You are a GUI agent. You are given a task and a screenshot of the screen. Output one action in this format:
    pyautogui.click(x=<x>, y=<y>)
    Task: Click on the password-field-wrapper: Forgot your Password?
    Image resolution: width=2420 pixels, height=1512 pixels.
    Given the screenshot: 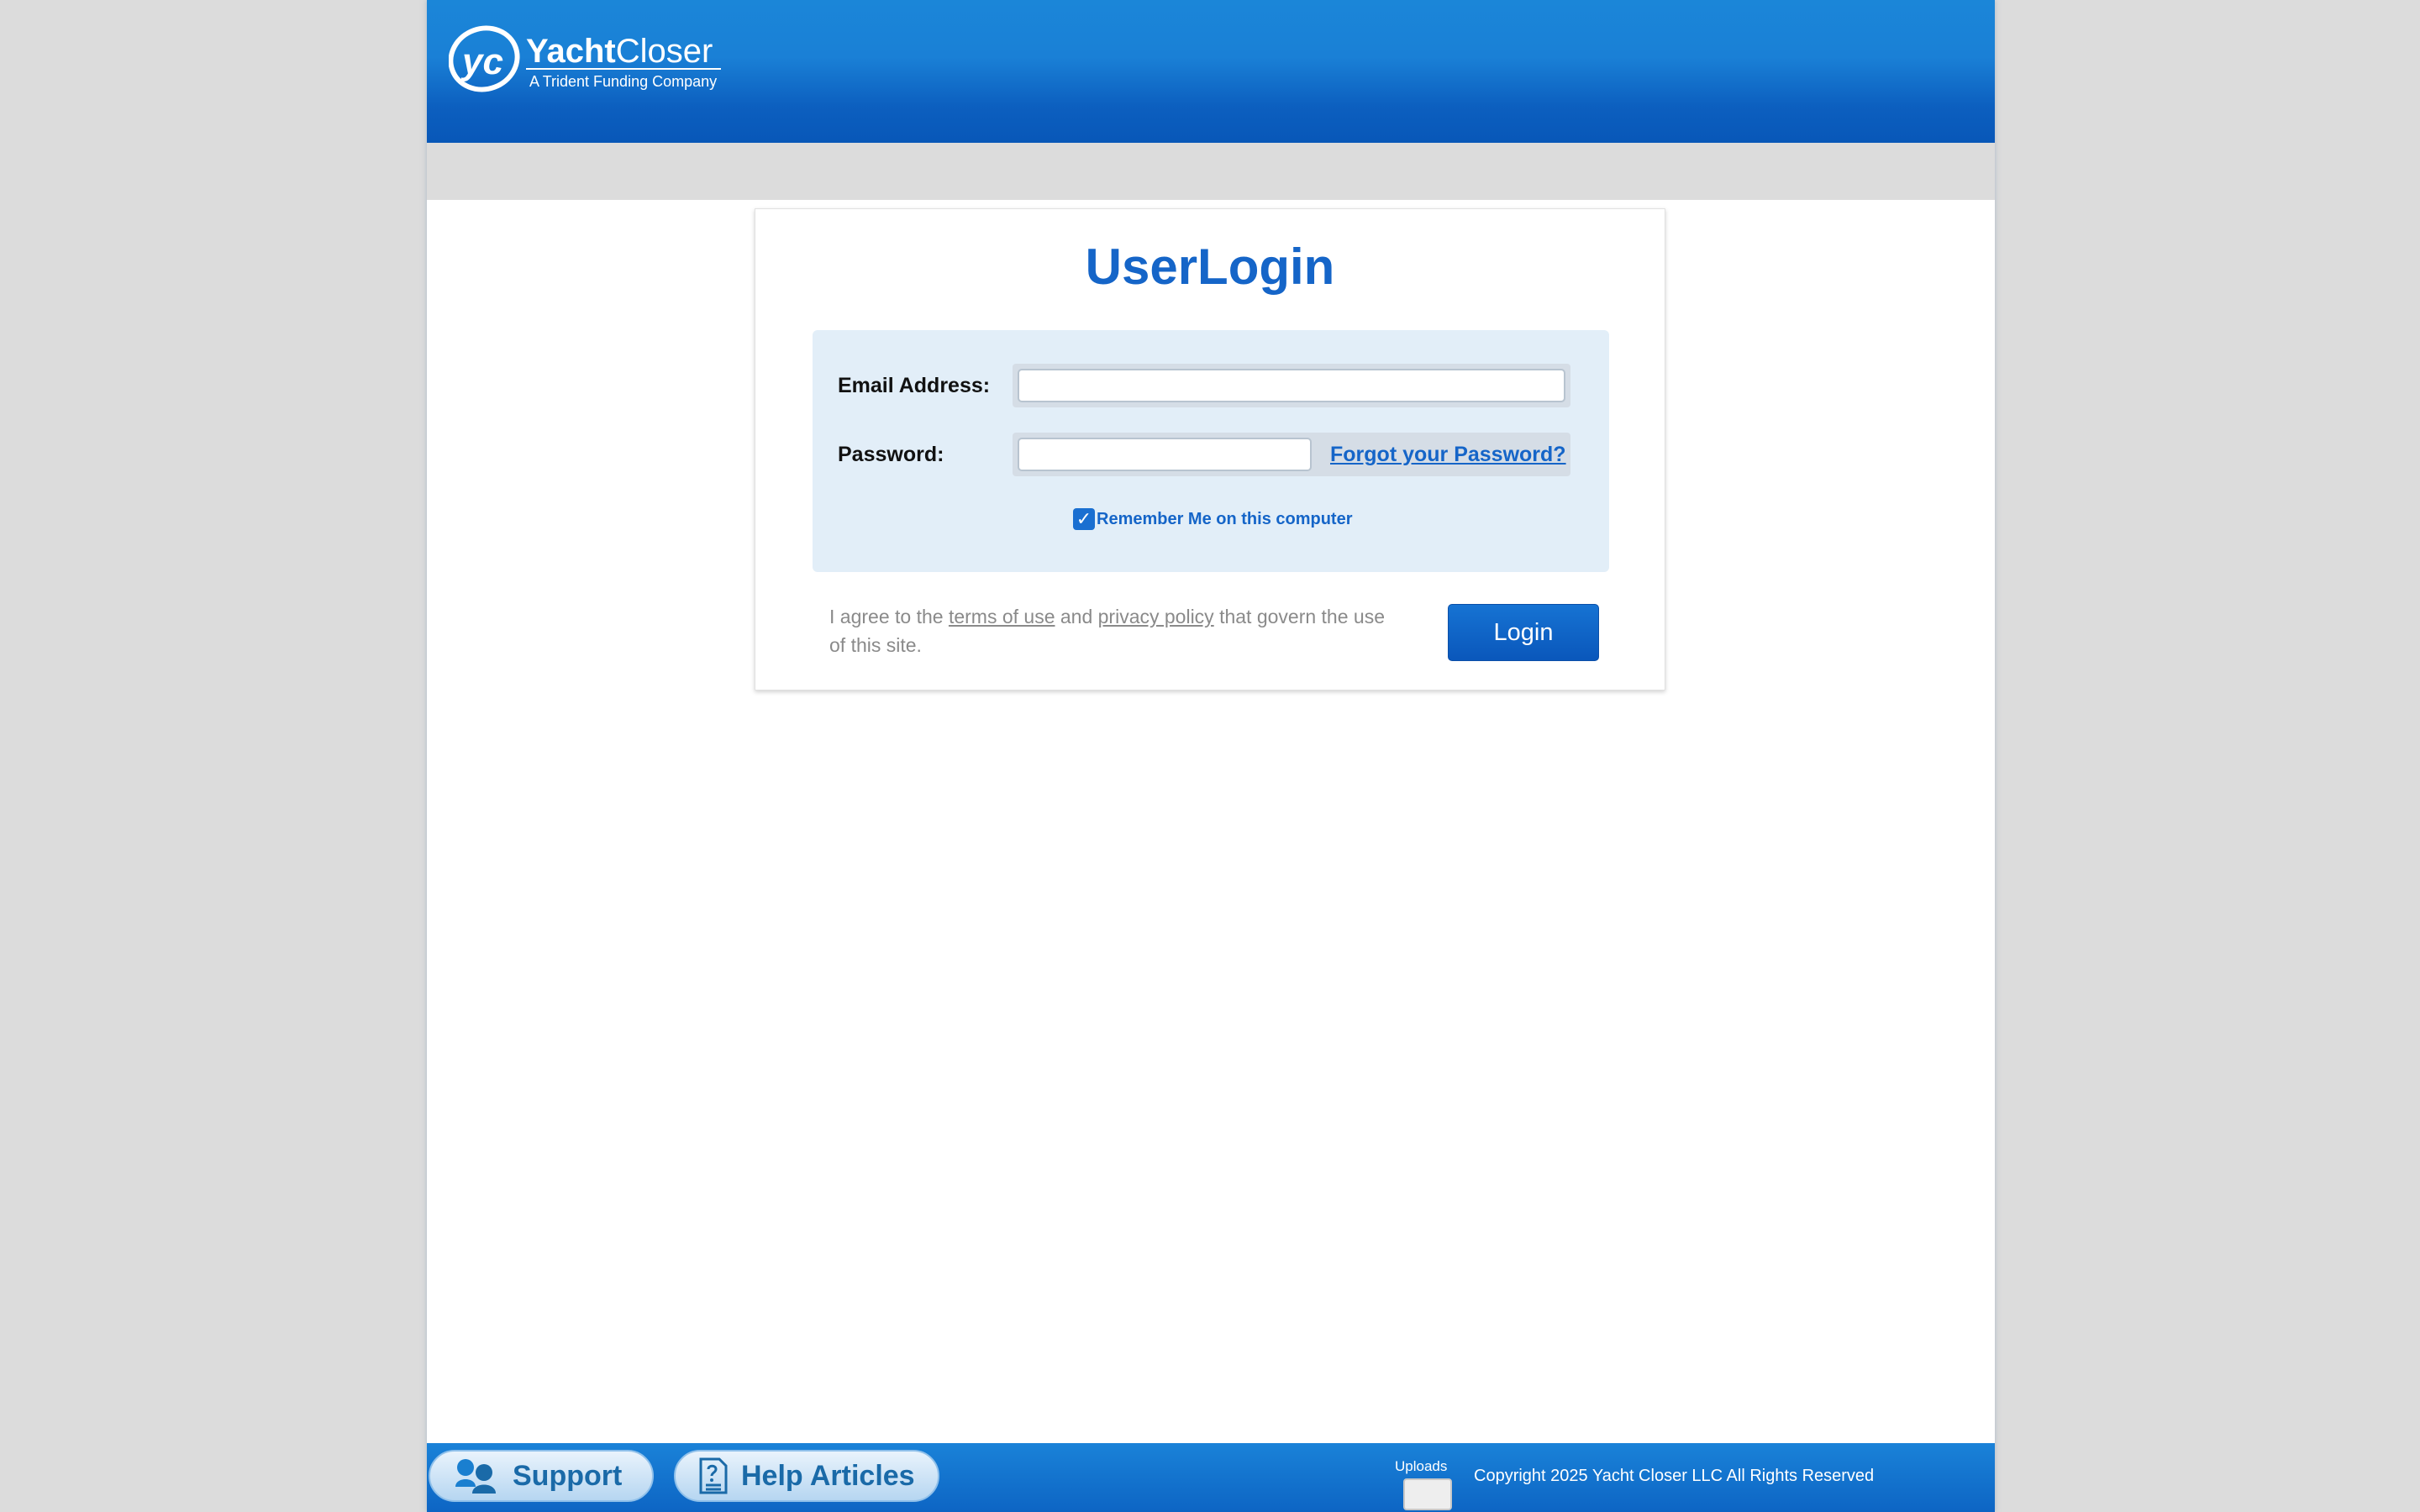 What is the action you would take?
    pyautogui.click(x=1291, y=454)
    